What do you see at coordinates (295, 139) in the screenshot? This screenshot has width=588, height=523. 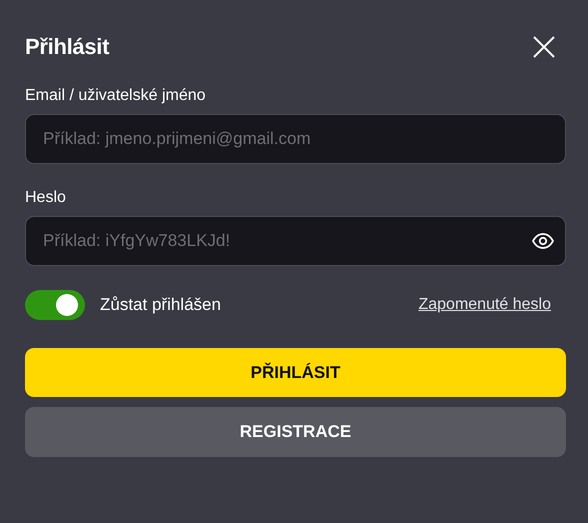 I see `email-field: Příklad: jmeno.prijmeni@gmail.com` at bounding box center [295, 139].